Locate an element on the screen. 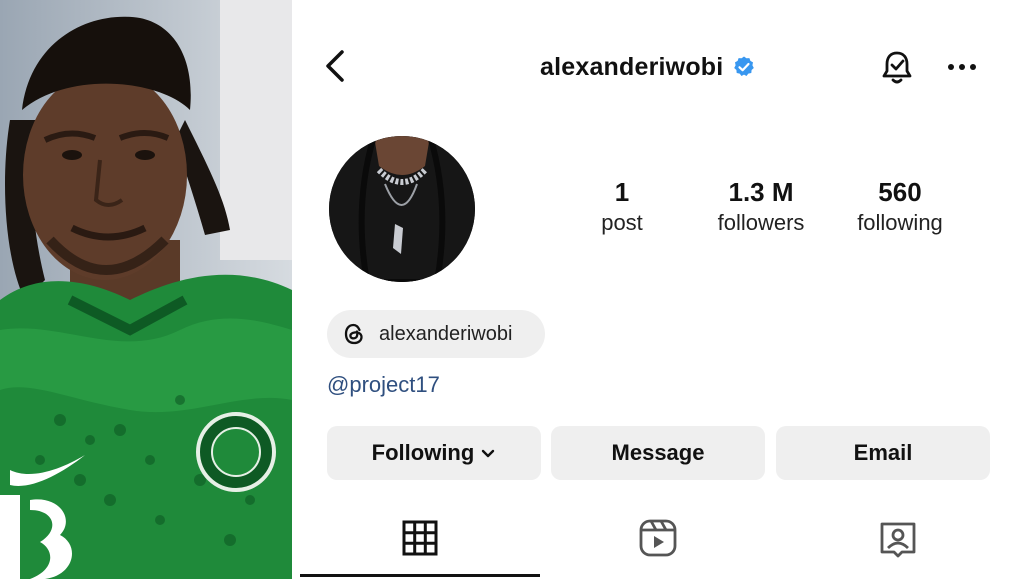  tab-reels is located at coordinates (658, 545).